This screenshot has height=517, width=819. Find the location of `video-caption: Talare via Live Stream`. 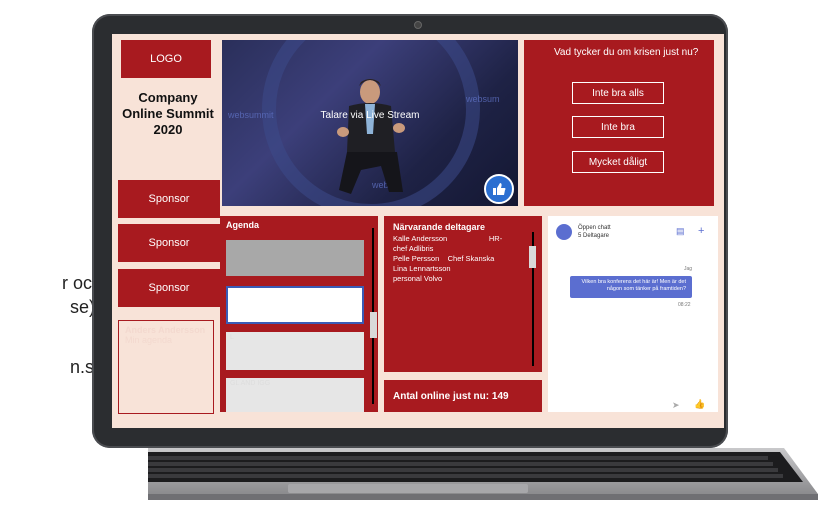

video-caption: Talare via Live Stream is located at coordinates (370, 115).